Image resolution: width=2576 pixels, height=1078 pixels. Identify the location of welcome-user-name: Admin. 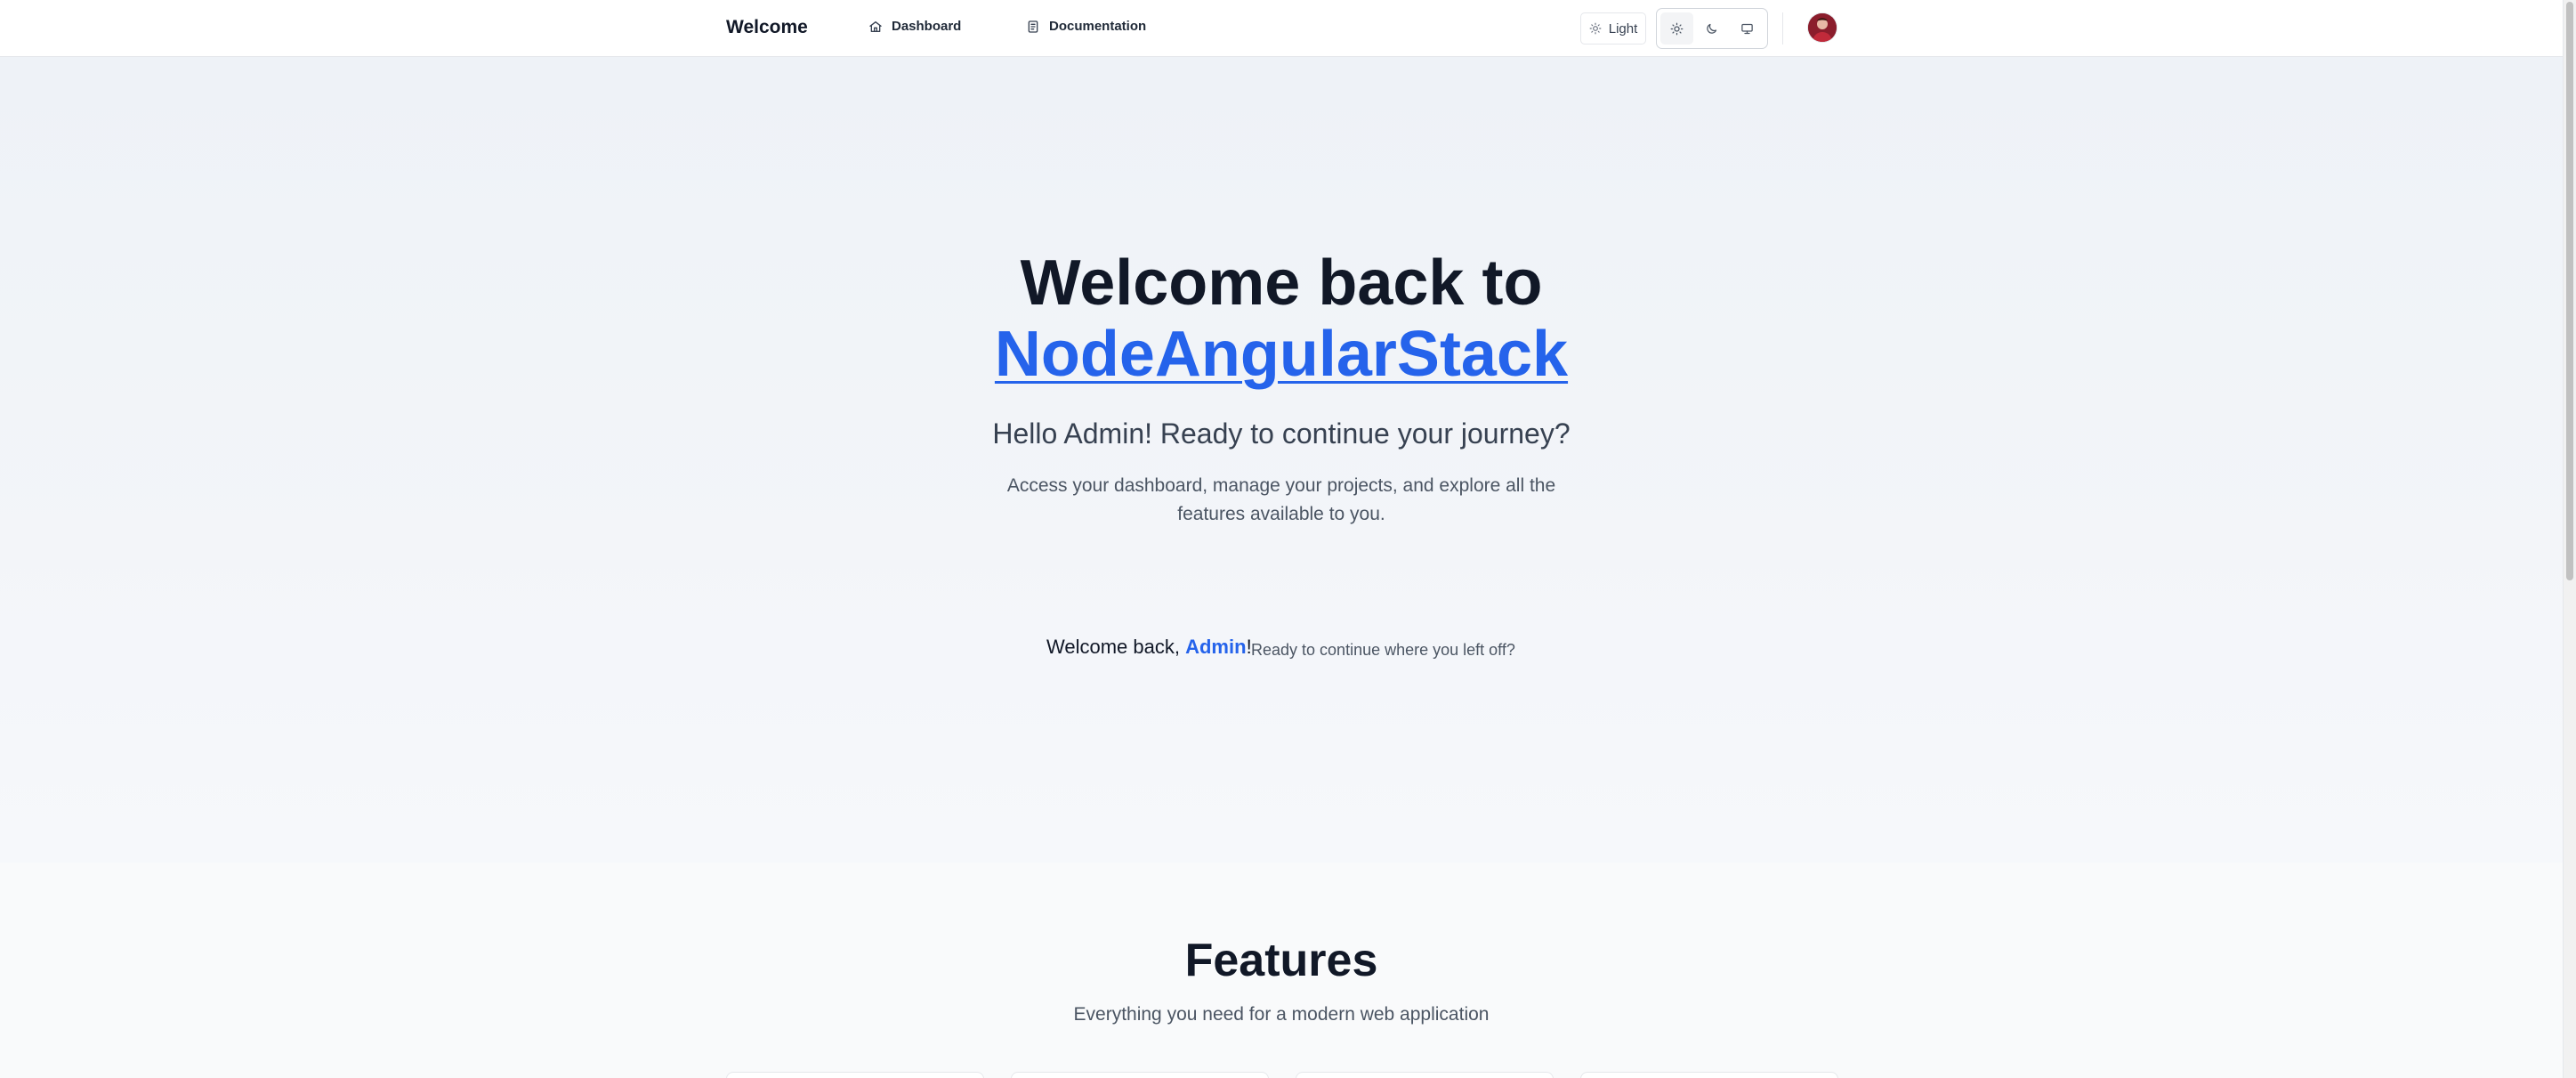
(1216, 647).